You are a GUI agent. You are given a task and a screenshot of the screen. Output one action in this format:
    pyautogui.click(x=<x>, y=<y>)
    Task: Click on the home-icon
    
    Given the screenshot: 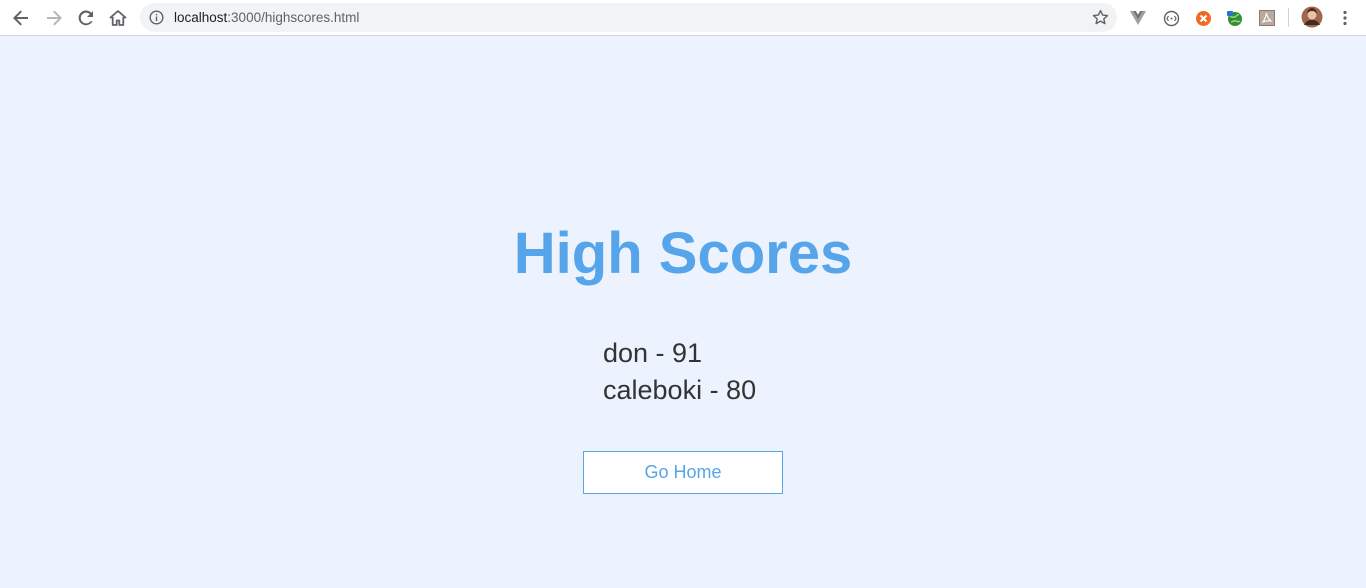 What is the action you would take?
    pyautogui.click(x=118, y=18)
    